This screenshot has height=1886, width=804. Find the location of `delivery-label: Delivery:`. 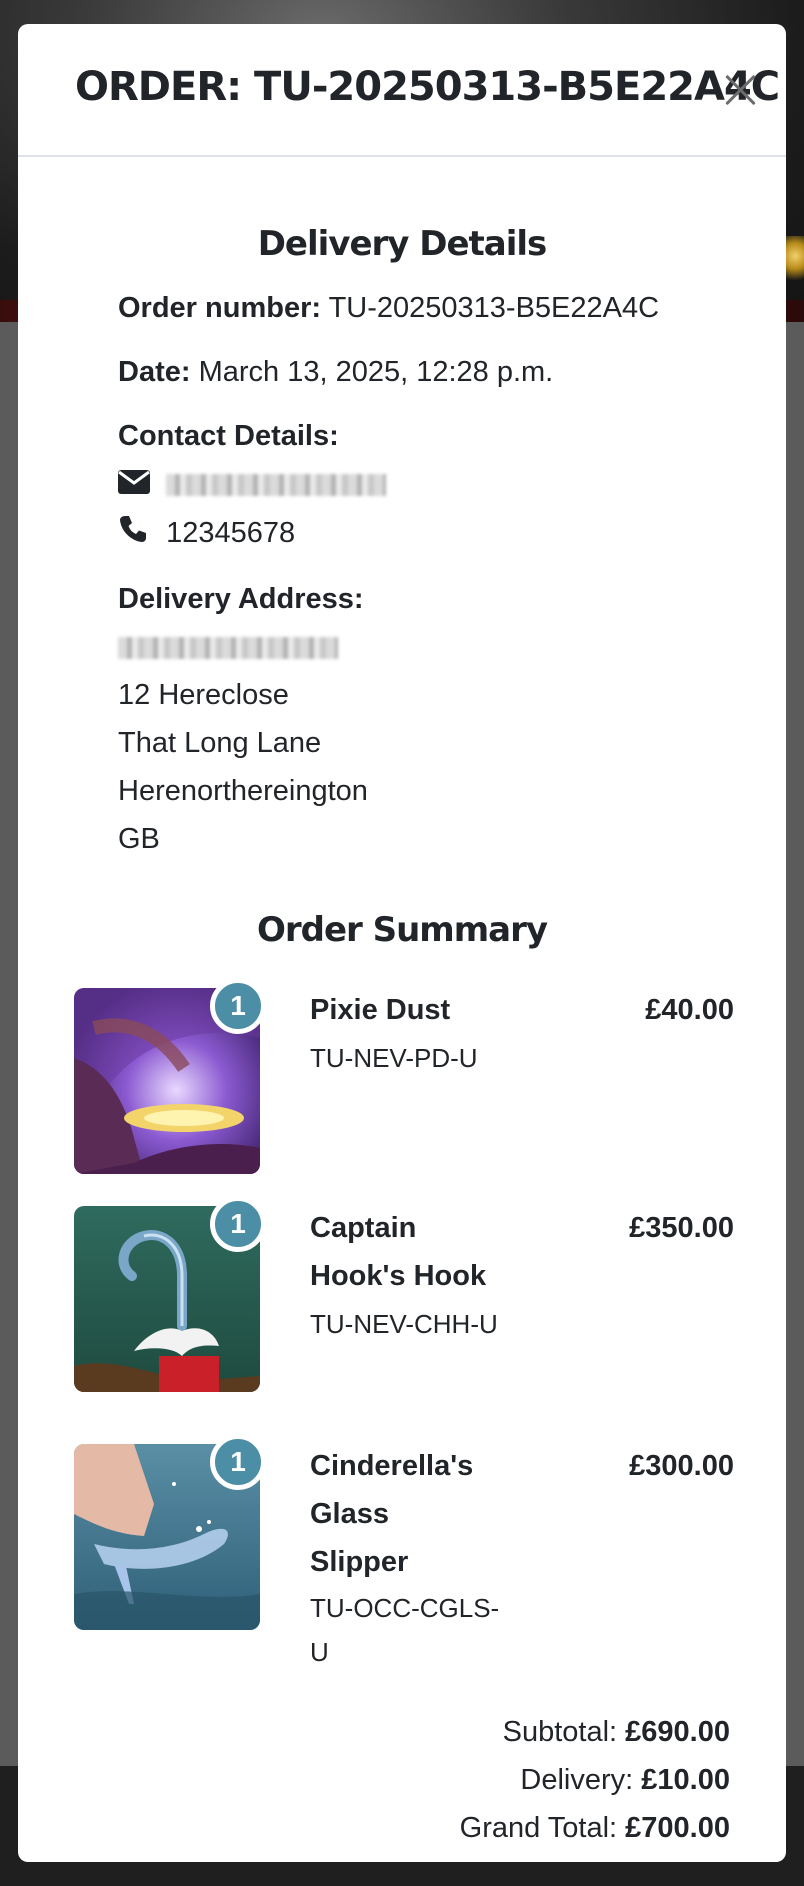

delivery-label: Delivery: is located at coordinates (577, 1780).